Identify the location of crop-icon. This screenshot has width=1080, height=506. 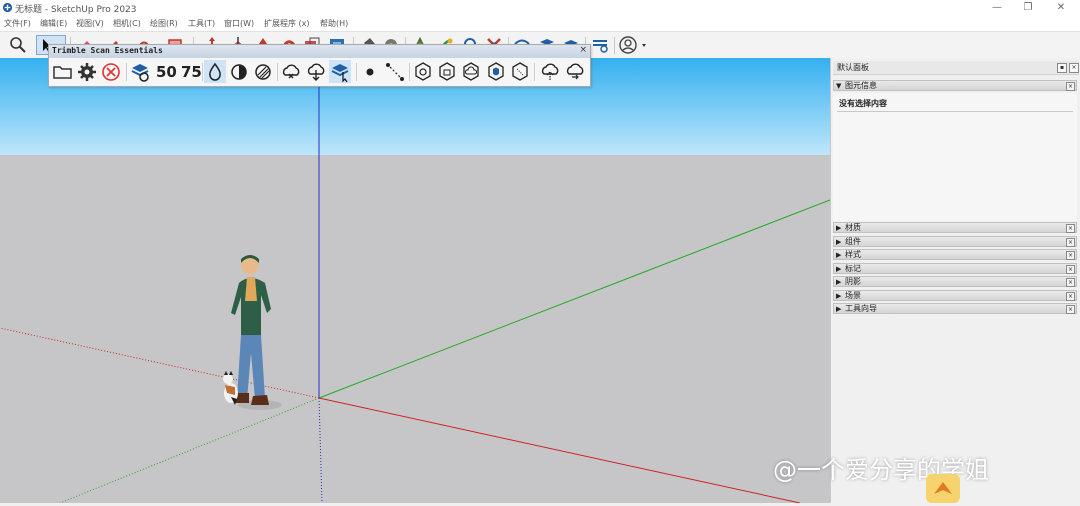
(423, 71).